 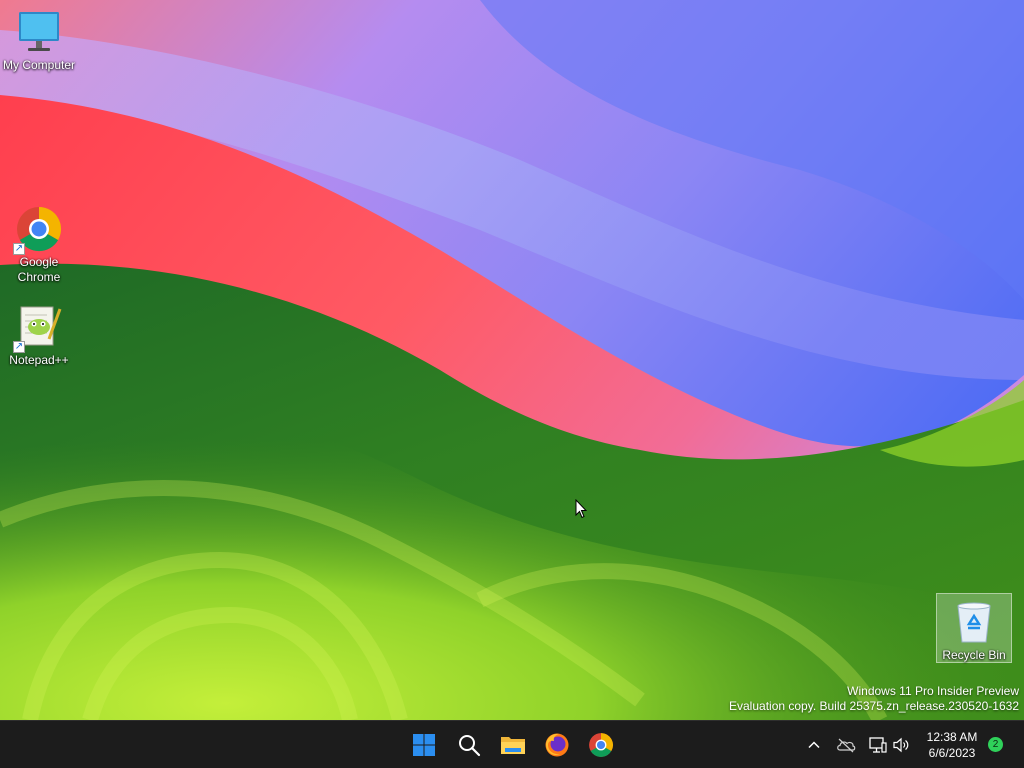 I want to click on search-button, so click(x=469, y=745).